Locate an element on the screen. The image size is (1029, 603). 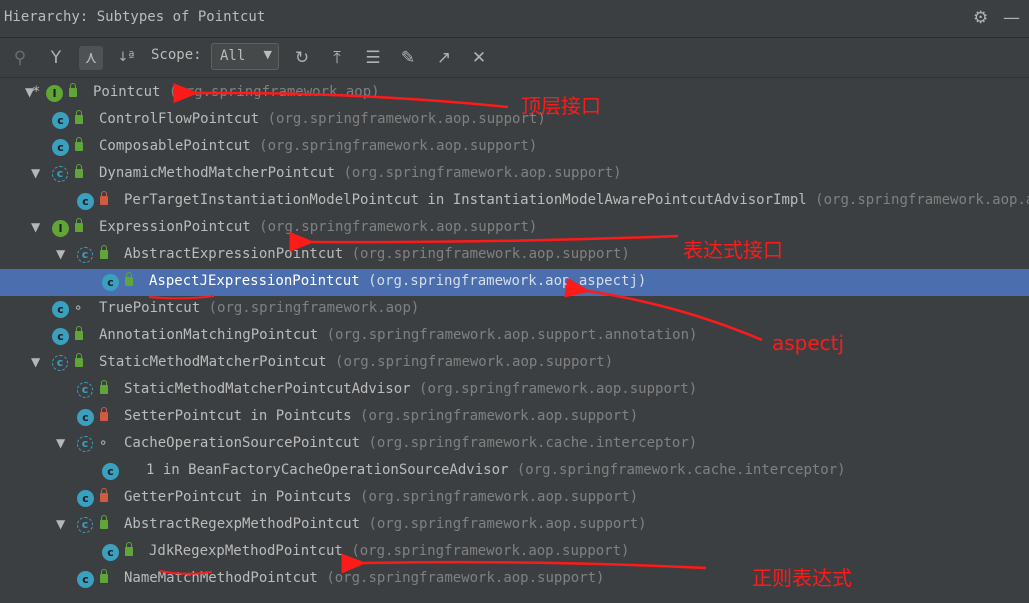
class-name: ControlFlowPointcut is located at coordinates (179, 119).